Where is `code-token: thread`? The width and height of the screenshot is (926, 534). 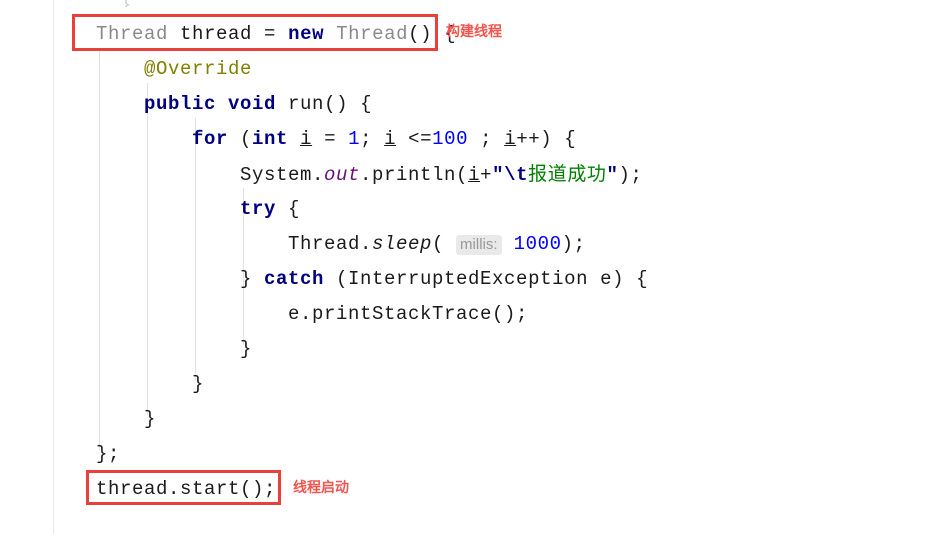 code-token: thread is located at coordinates (216, 34).